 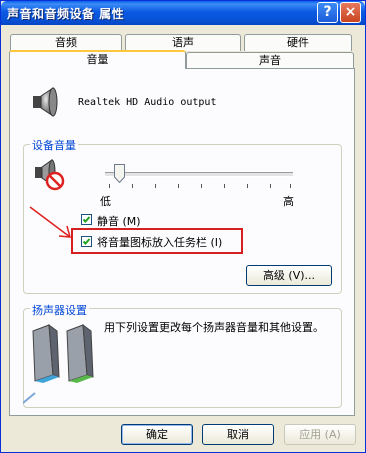 What do you see at coordinates (327, 12) in the screenshot?
I see `help-button: ?` at bounding box center [327, 12].